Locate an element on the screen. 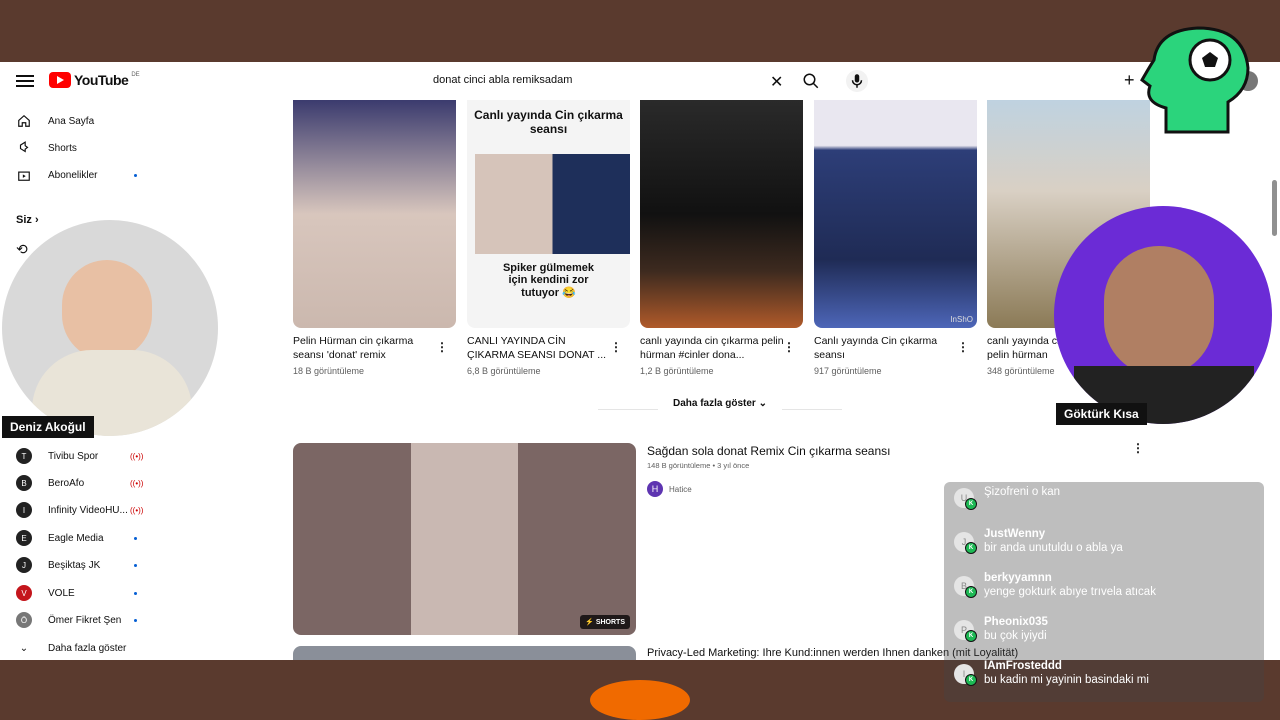  sidebar-item-label: Abonelikler is located at coordinates (73, 175).